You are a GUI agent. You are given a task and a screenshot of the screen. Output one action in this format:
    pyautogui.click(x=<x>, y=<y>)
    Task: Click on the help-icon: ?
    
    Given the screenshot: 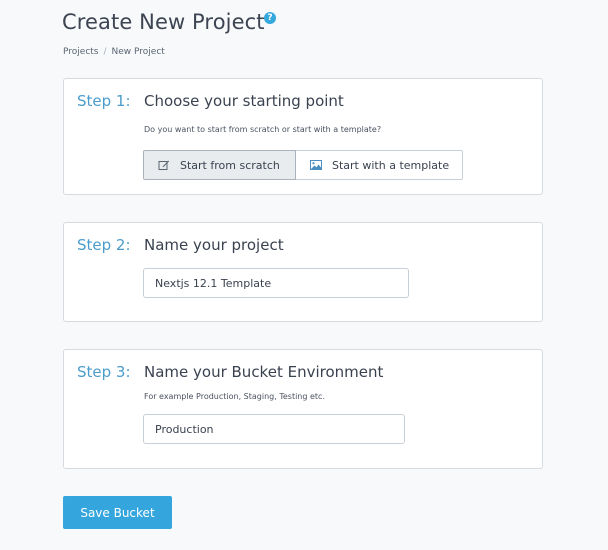 What is the action you would take?
    pyautogui.click(x=270, y=18)
    